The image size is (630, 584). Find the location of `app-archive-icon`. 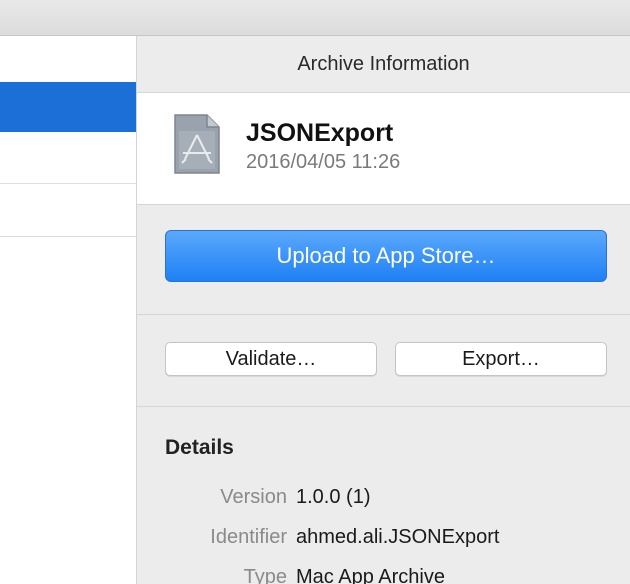

app-archive-icon is located at coordinates (197, 144).